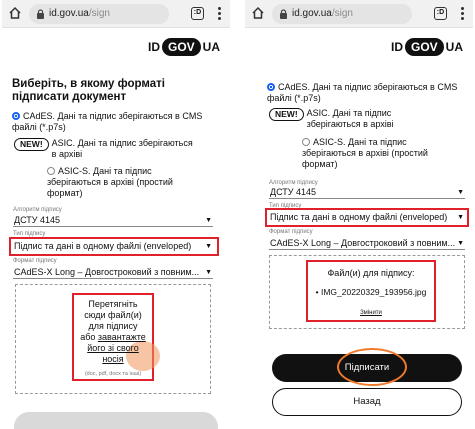 The image size is (475, 429). Describe the element at coordinates (371, 292) in the screenshot. I see `file-list-item: • IMG_20220329_193956.jpg` at that location.